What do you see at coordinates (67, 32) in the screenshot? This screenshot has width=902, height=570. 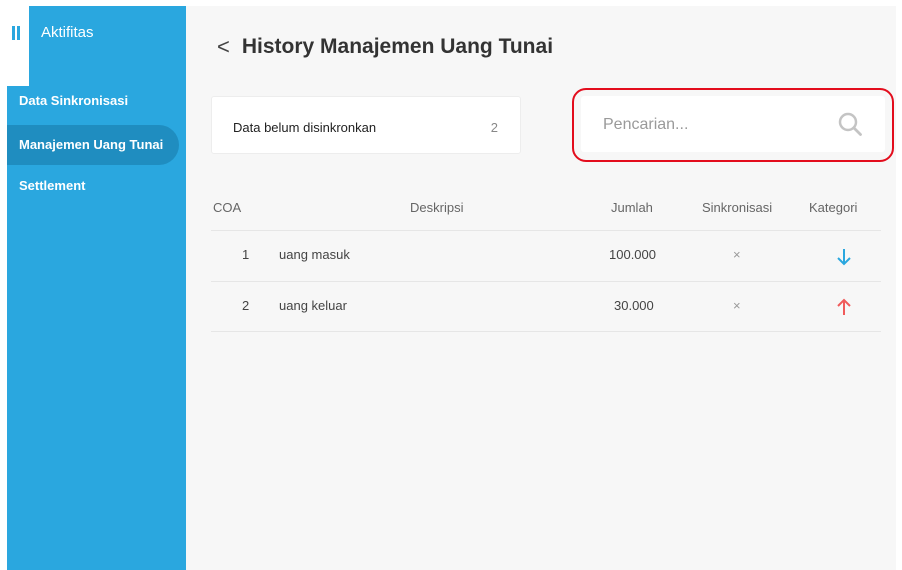 I see `sidebar-title: Aktifitas` at bounding box center [67, 32].